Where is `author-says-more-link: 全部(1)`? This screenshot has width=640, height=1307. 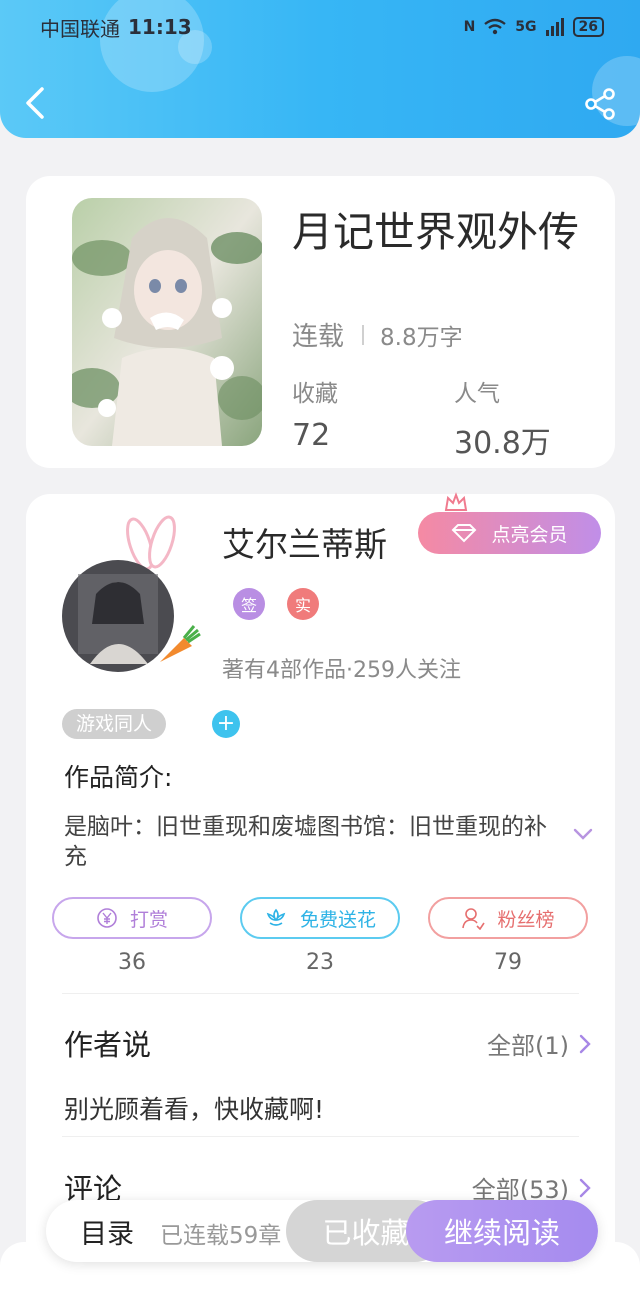
author-says-more-link: 全部(1) is located at coordinates (539, 1043).